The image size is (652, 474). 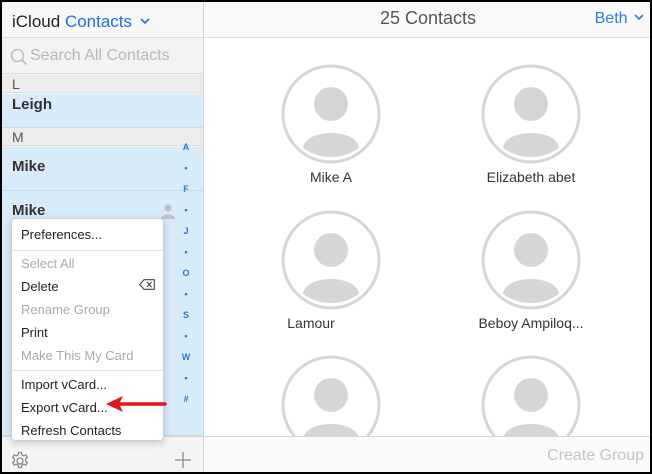 I want to click on create-group-button: Create Group, so click(x=595, y=456).